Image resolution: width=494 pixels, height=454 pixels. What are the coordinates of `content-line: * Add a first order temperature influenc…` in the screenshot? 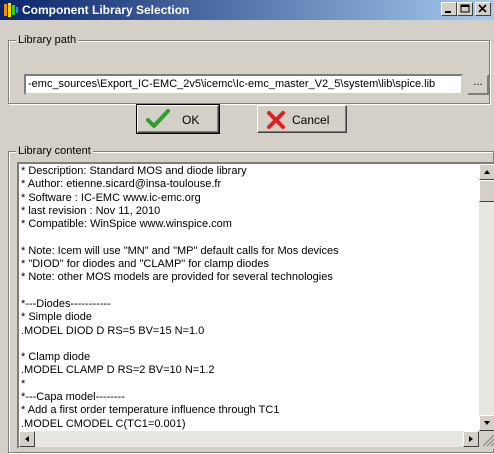 It's located at (150, 410).